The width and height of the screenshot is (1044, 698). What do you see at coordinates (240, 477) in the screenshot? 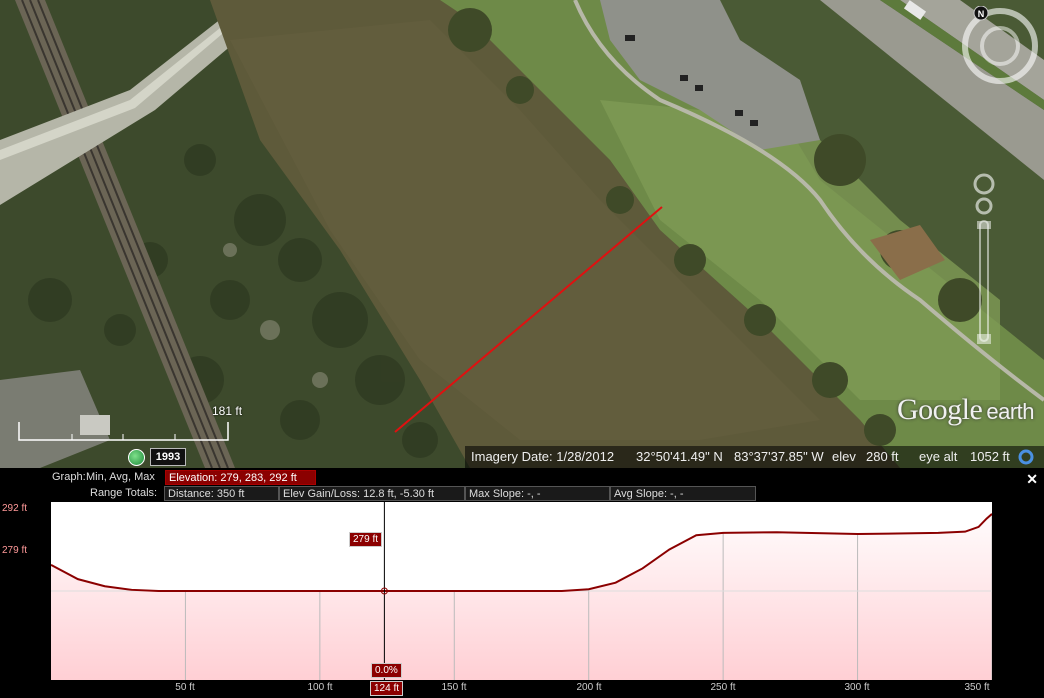
I see `elevation-summary: Elevation: 279, 283, 292 ft` at bounding box center [240, 477].